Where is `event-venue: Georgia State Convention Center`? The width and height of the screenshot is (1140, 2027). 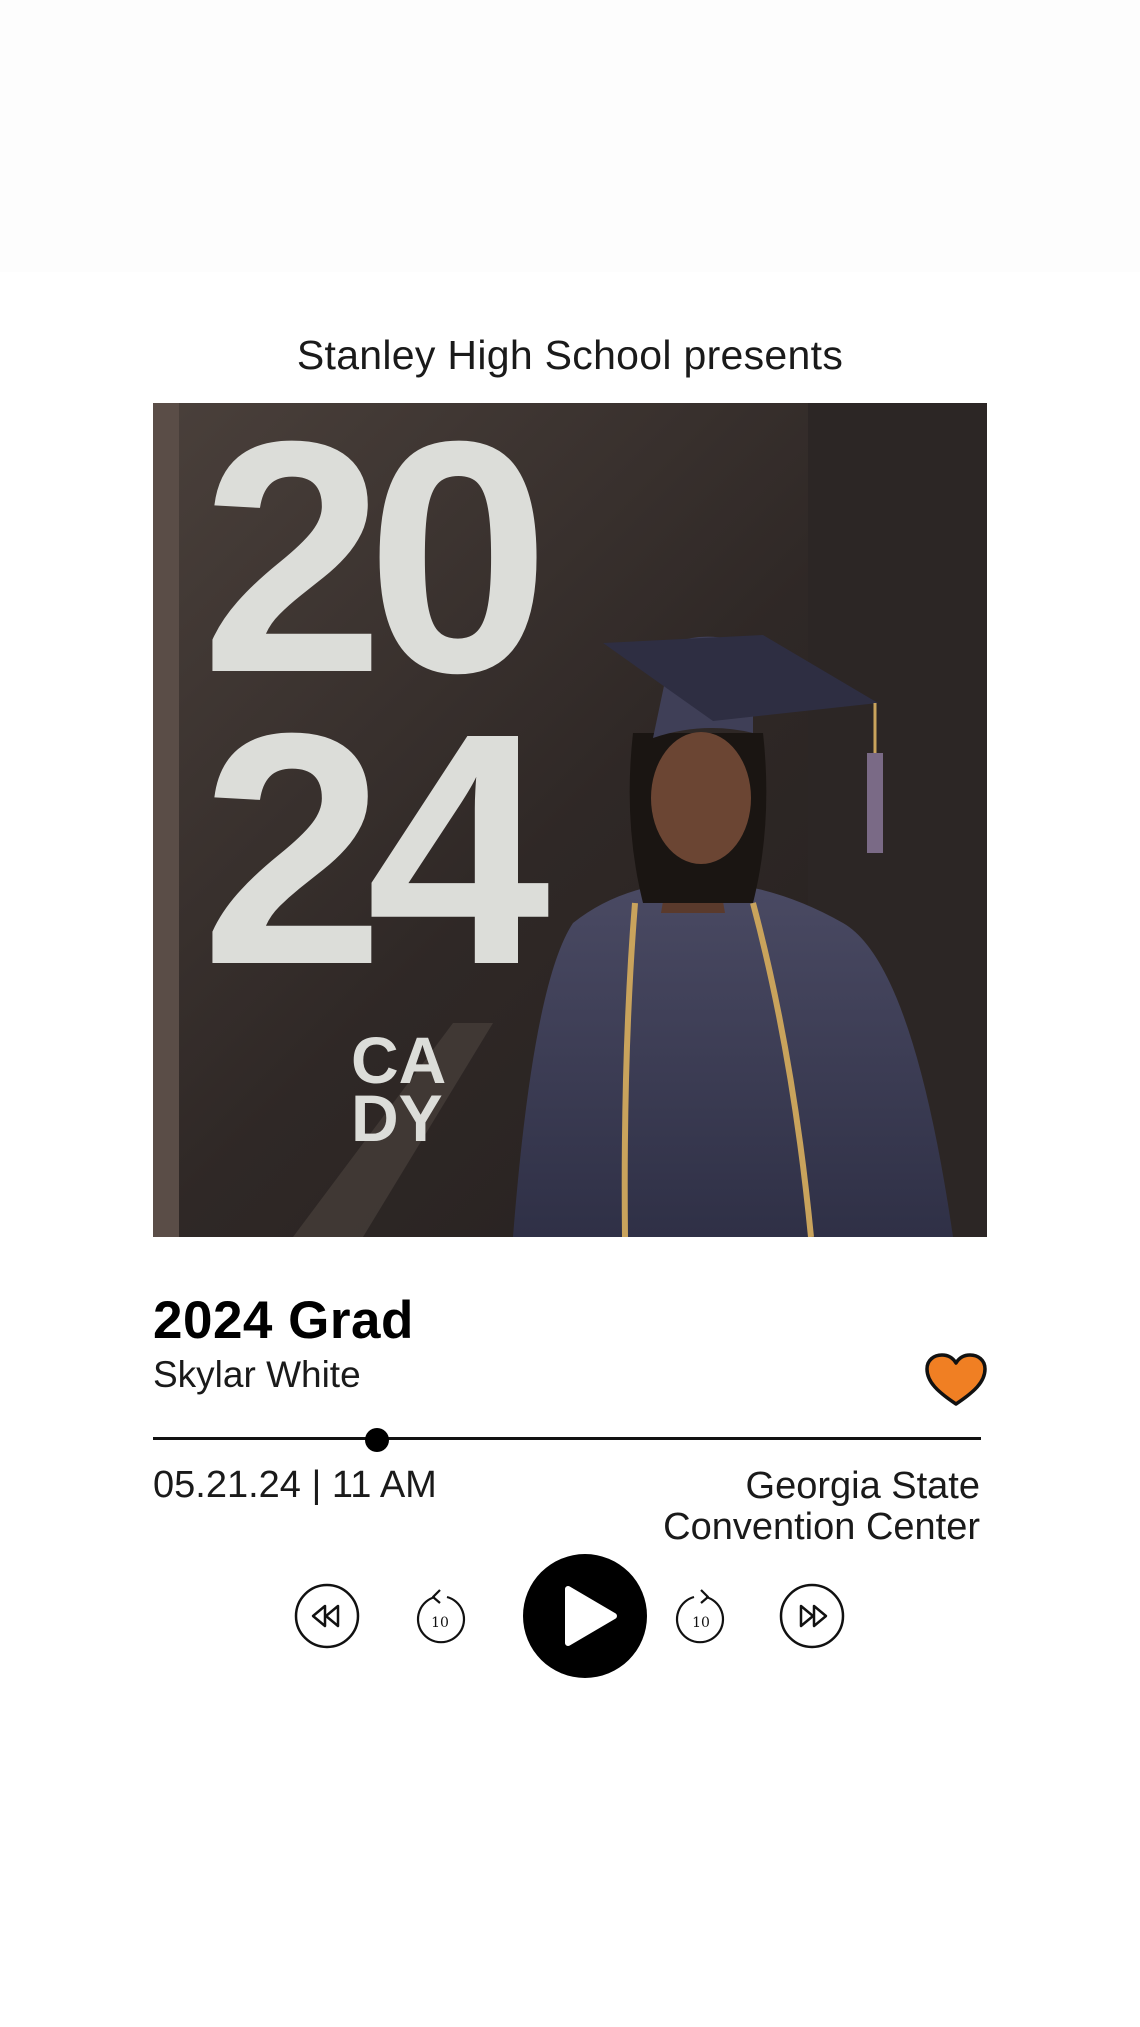
event-venue: Georgia State Convention Center is located at coordinates (821, 1507).